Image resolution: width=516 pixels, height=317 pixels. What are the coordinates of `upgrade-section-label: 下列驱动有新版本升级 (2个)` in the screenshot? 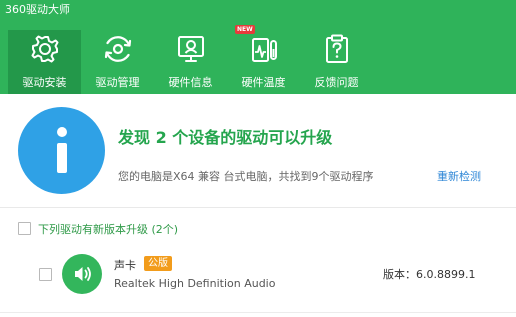 It's located at (108, 229).